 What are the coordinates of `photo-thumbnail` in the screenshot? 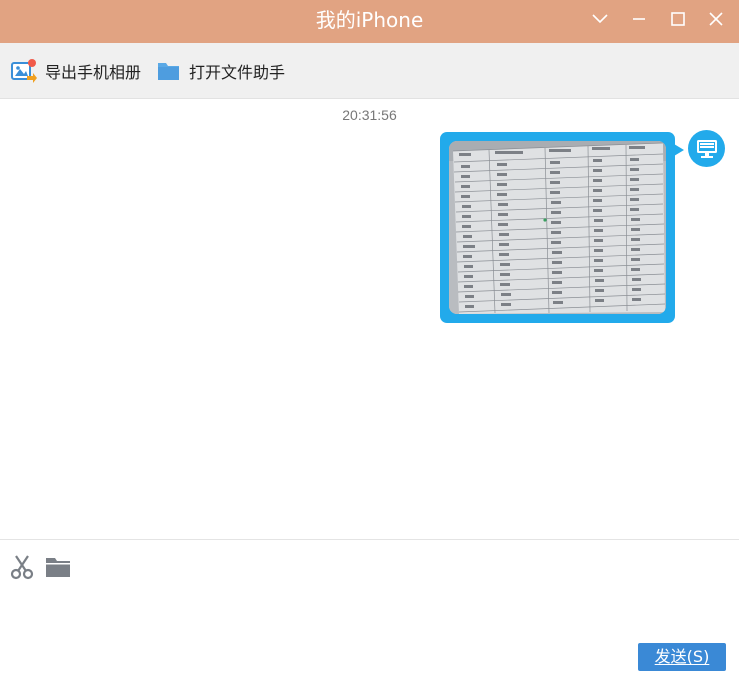 It's located at (557, 227).